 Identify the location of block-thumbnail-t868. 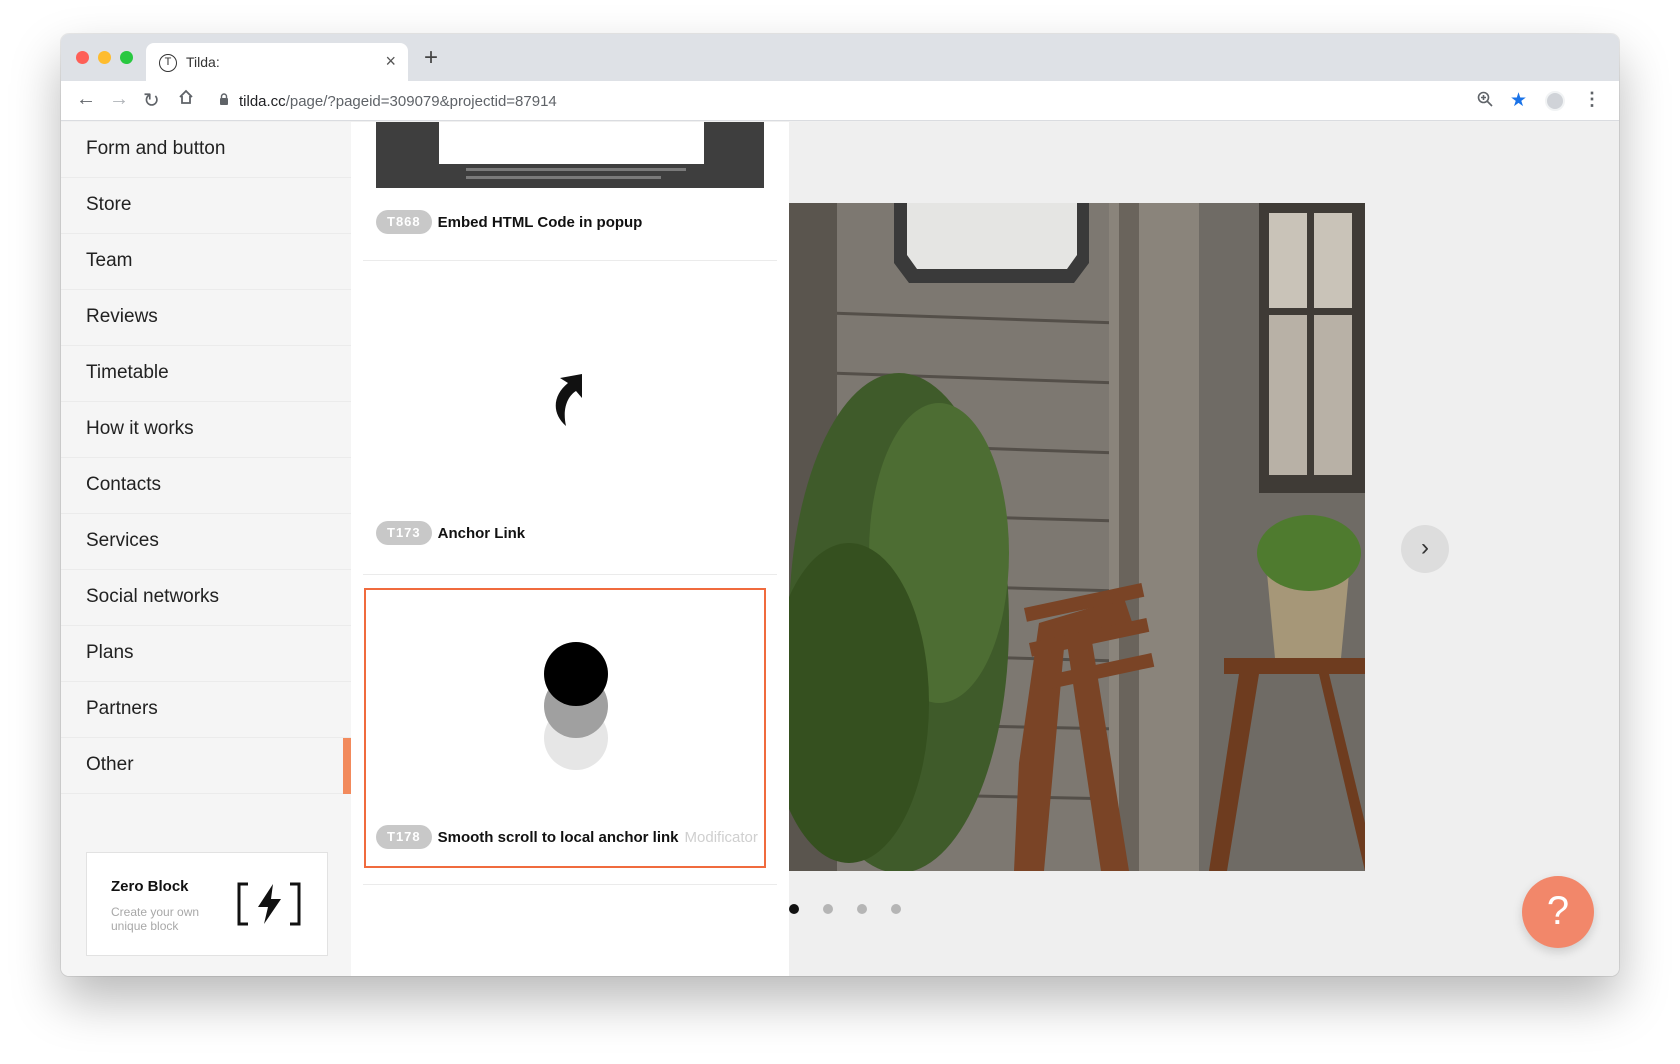
(570, 155).